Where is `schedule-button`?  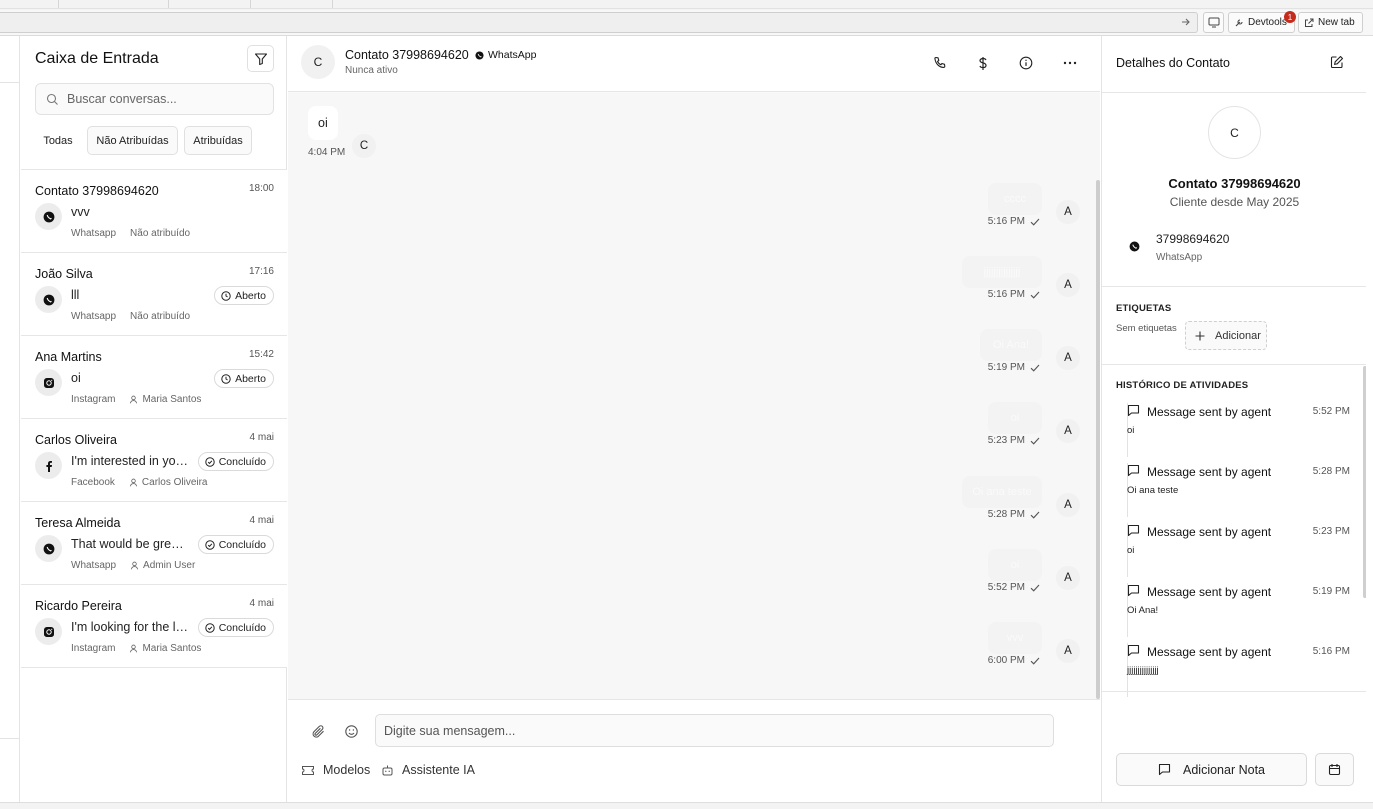 schedule-button is located at coordinates (1334, 769).